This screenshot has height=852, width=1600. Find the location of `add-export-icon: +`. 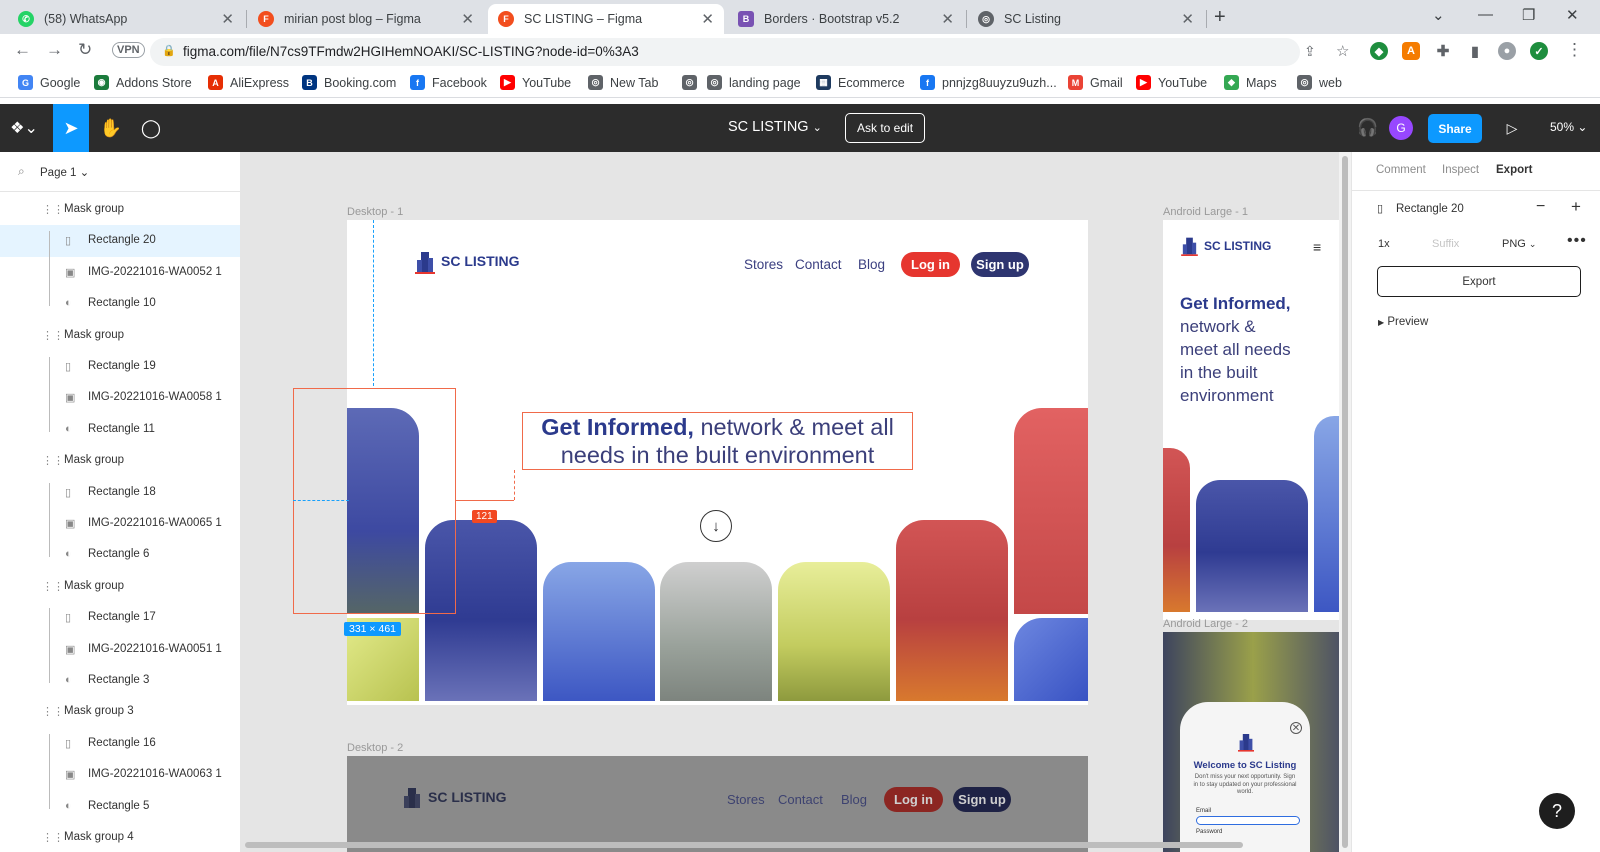

add-export-icon: + is located at coordinates (1576, 207).